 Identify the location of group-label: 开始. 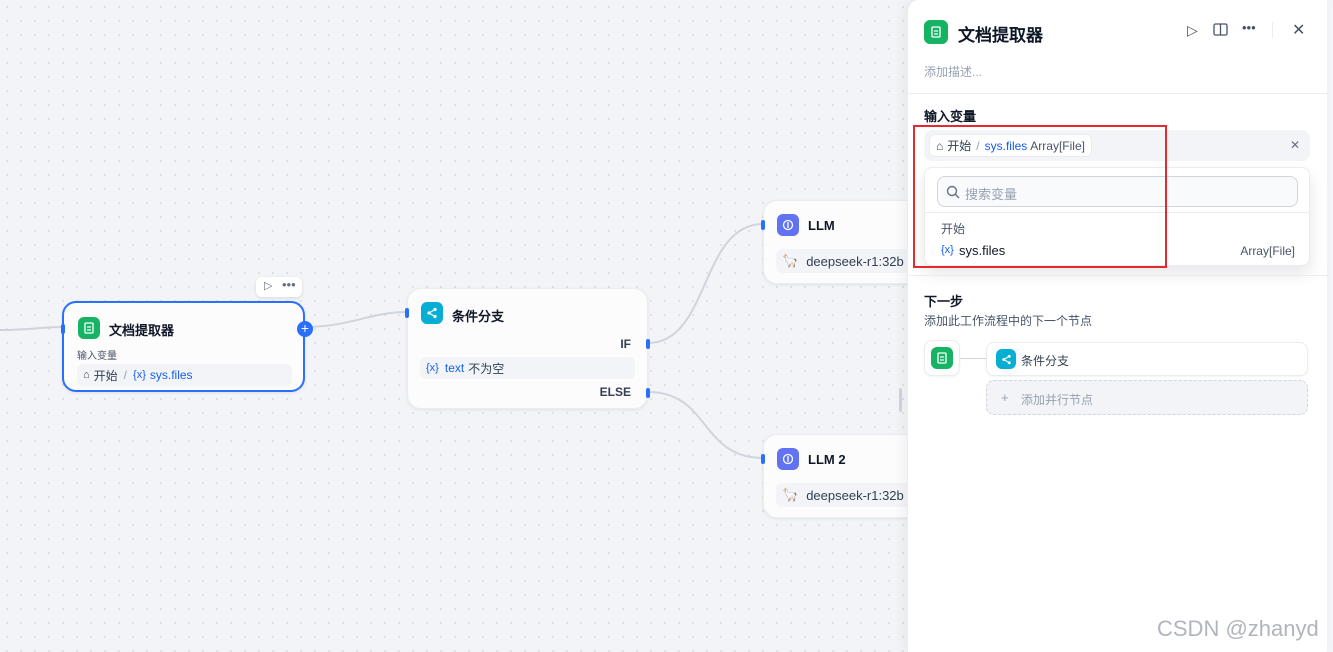
(953, 229).